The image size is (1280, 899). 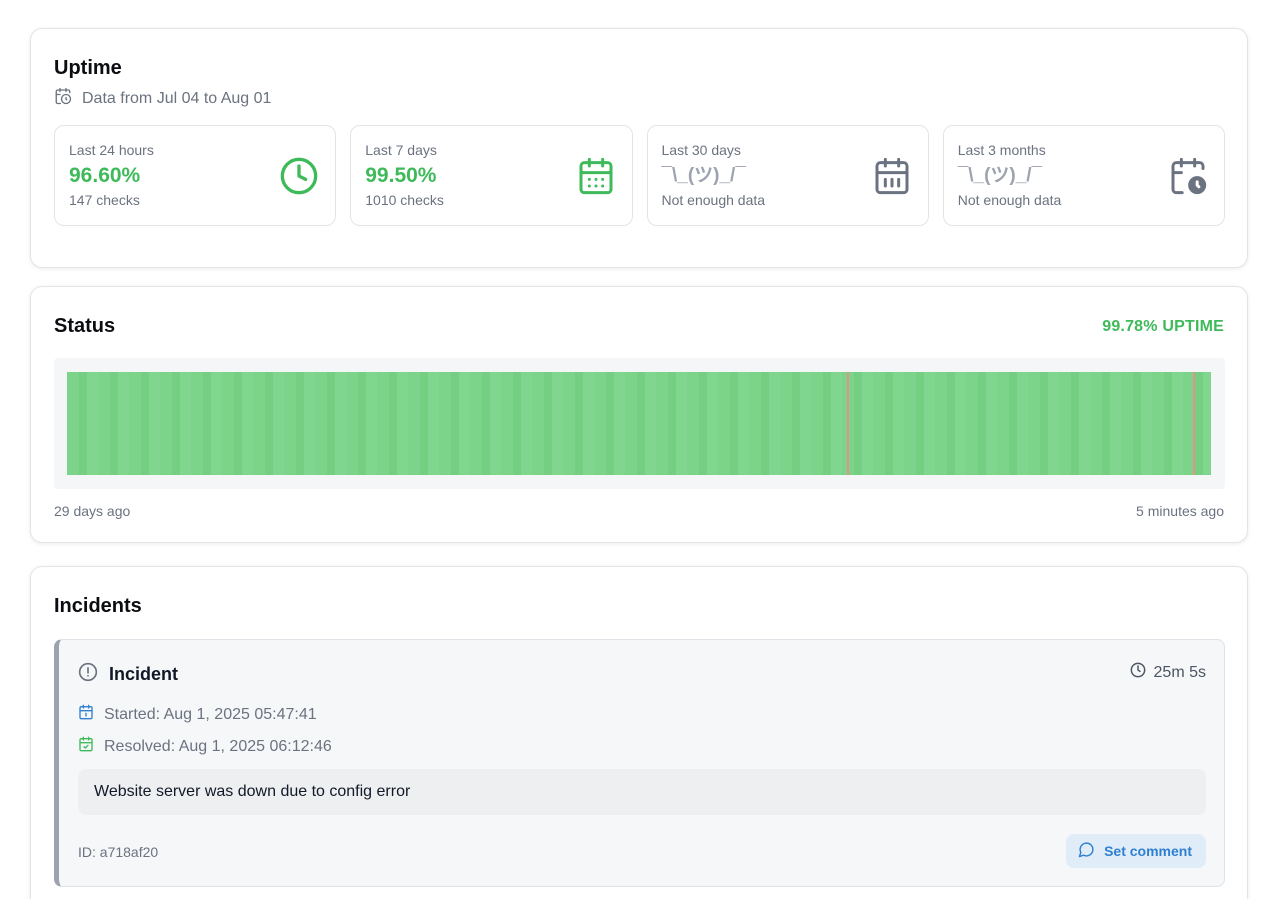 I want to click on alert-circle-icon, so click(x=88, y=674).